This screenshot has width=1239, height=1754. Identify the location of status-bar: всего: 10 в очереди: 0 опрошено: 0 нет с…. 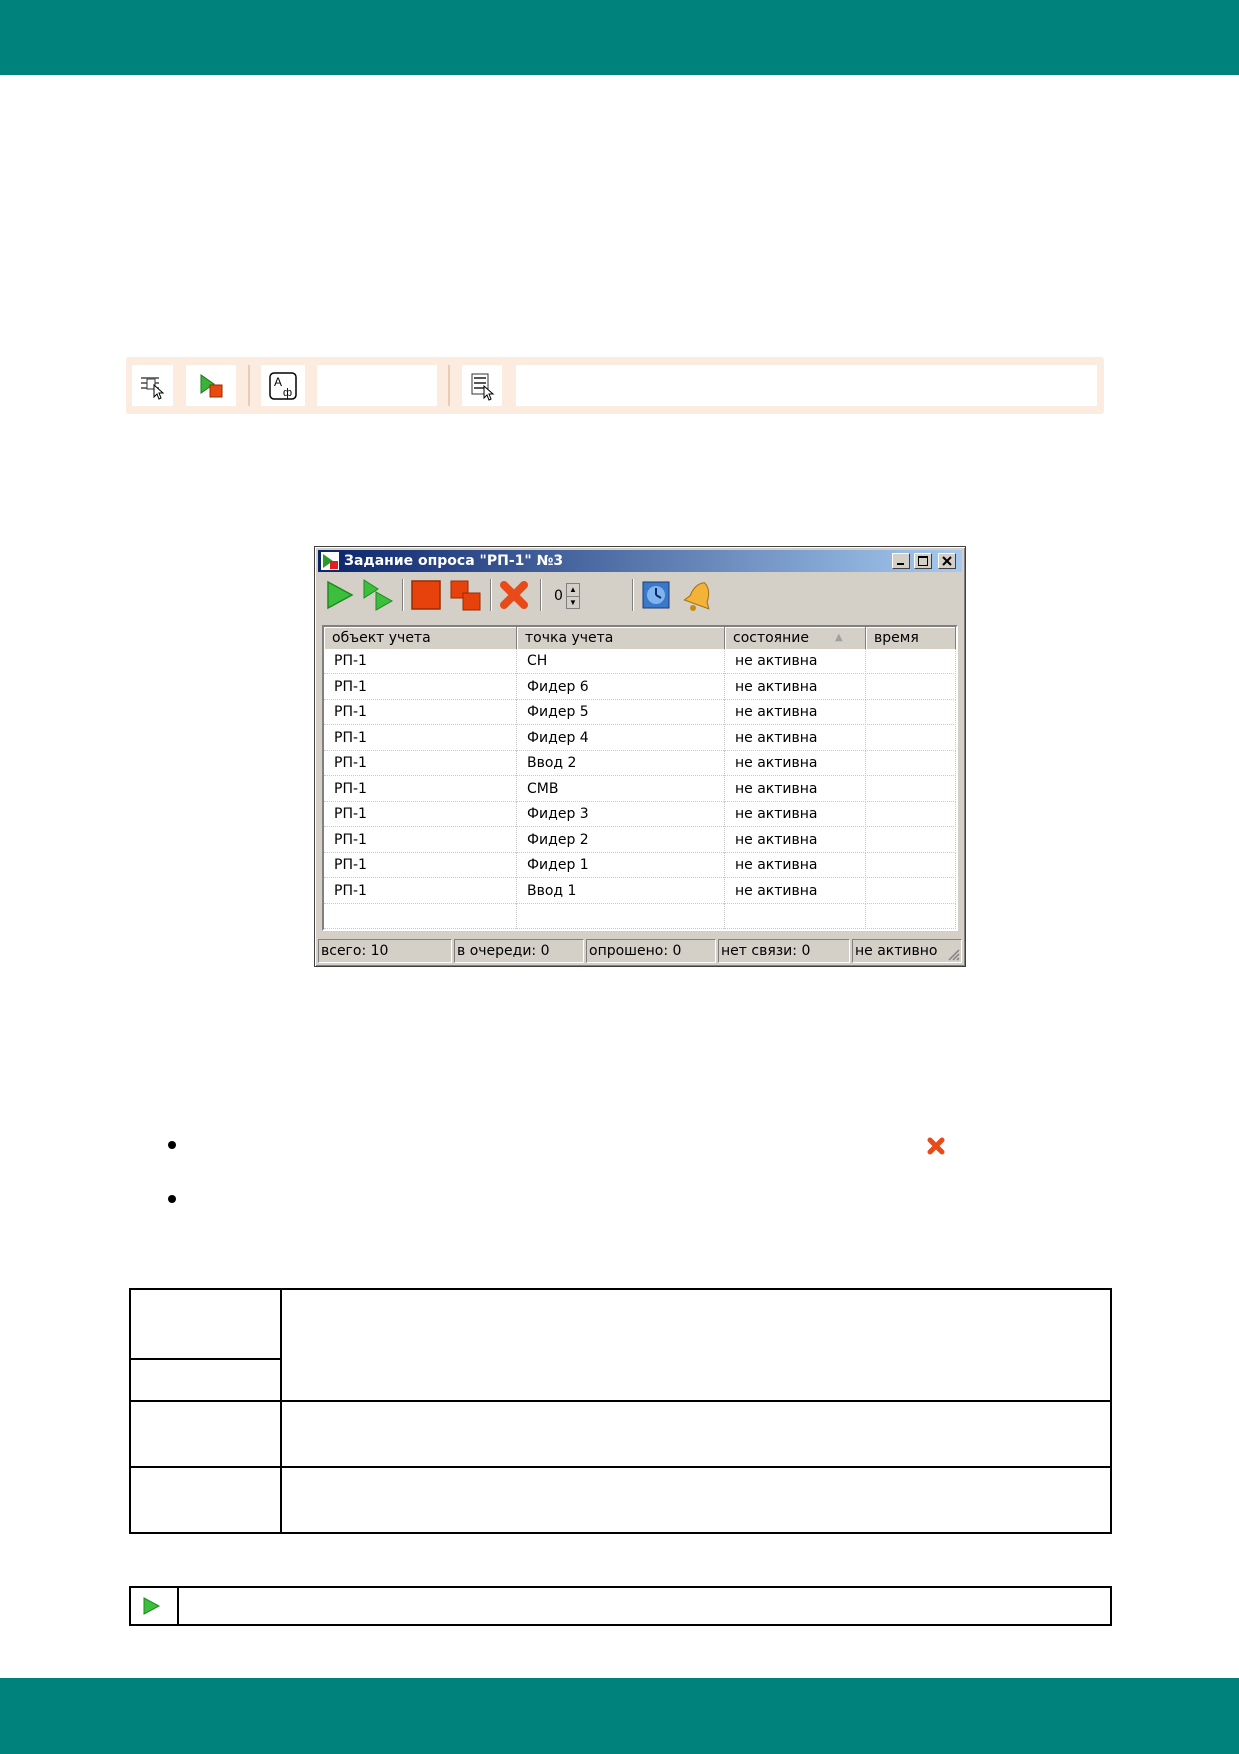
(640, 951).